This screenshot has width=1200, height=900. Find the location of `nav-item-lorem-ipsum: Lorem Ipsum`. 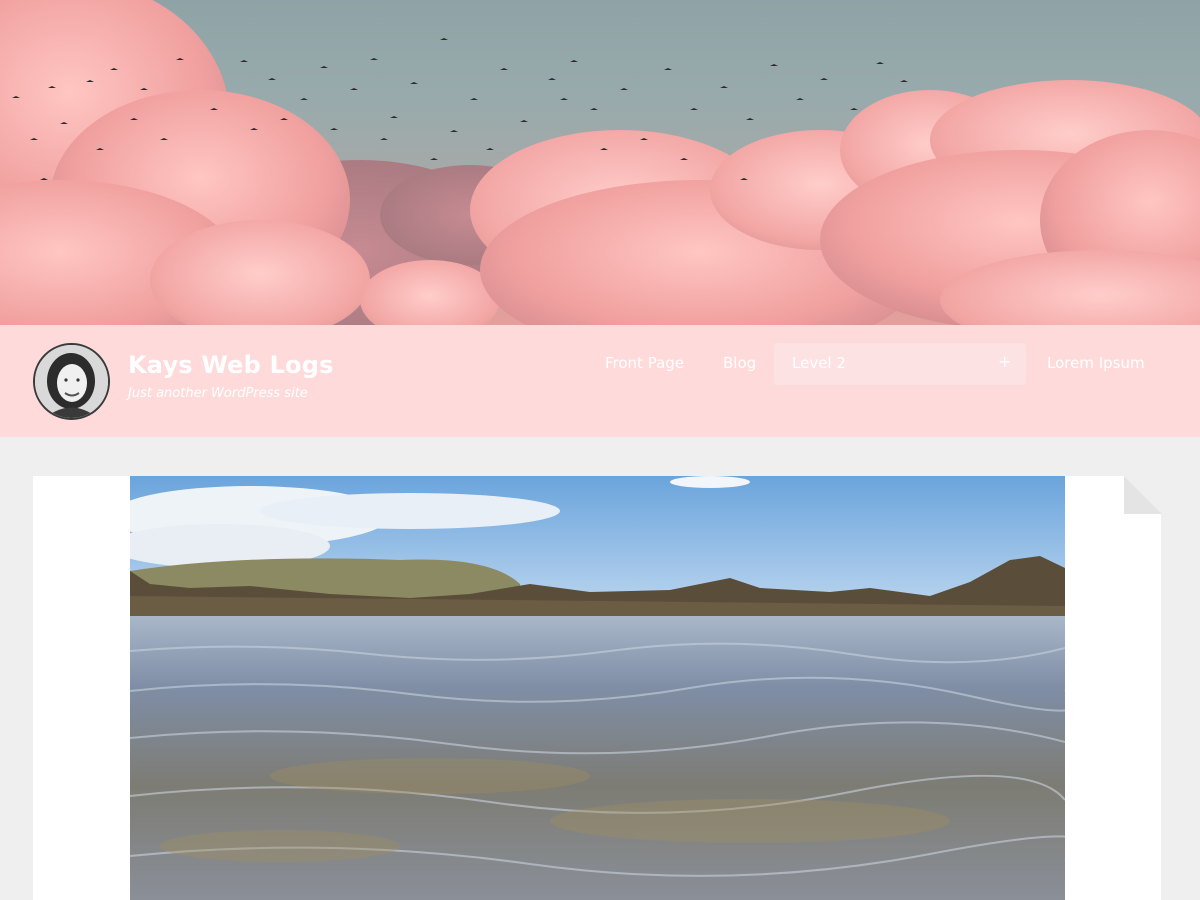

nav-item-lorem-ipsum: Lorem Ipsum is located at coordinates (1096, 363).